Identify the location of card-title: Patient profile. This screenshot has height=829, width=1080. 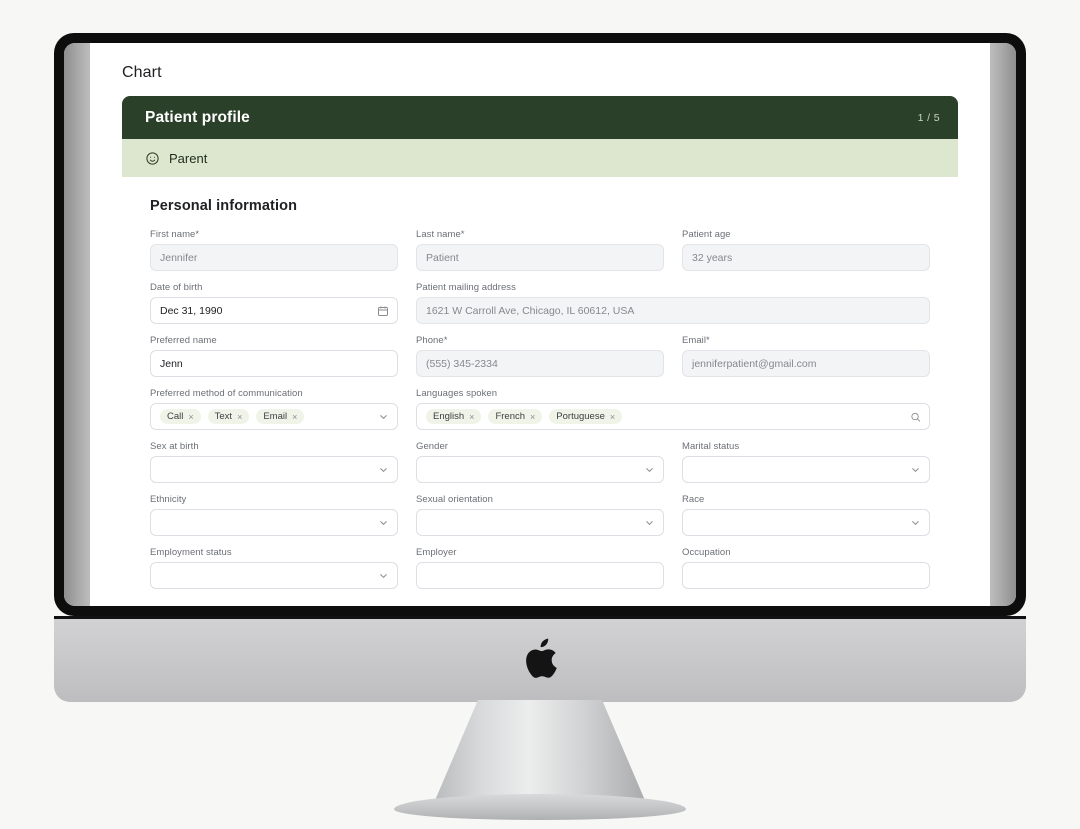
(197, 117).